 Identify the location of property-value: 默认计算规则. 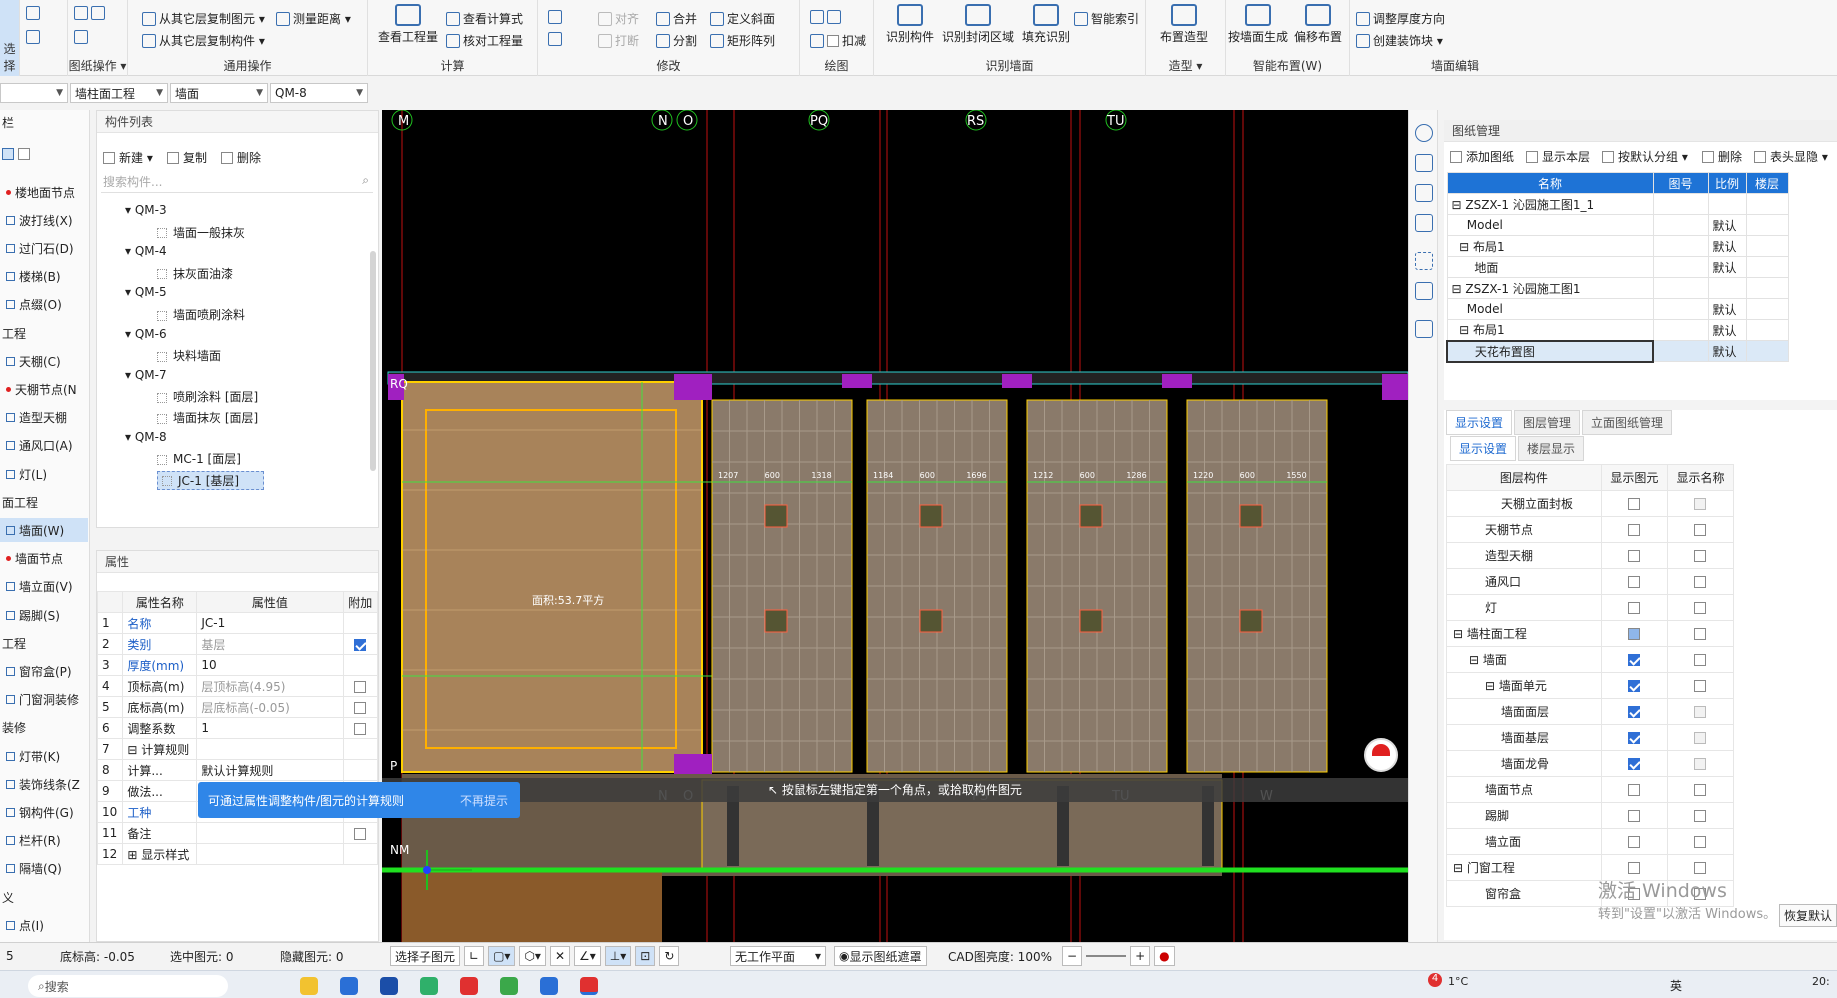
(270, 770).